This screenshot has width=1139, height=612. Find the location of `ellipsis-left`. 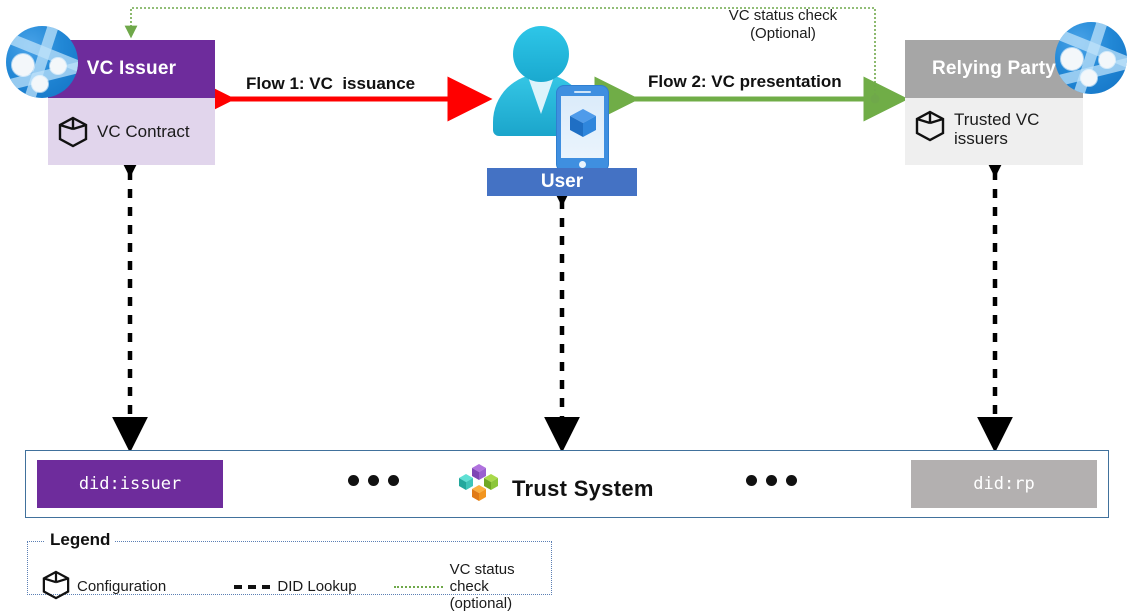

ellipsis-left is located at coordinates (373, 480).